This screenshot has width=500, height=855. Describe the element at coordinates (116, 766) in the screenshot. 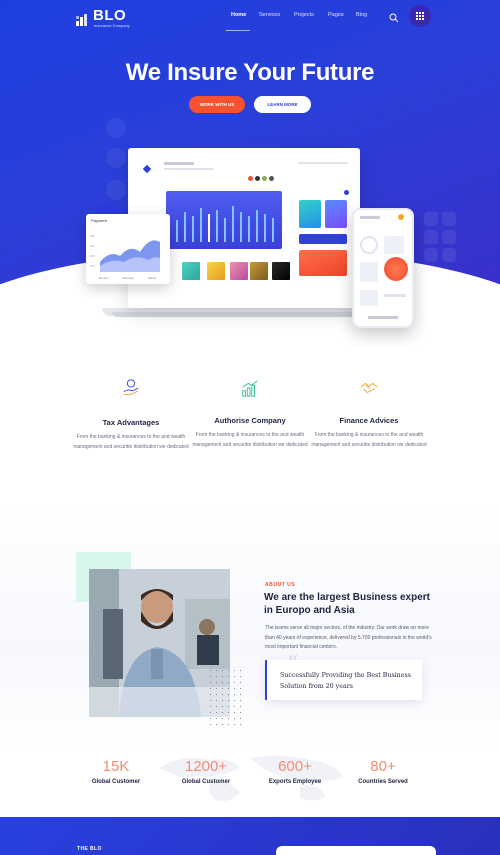

I see `stat-value: 15K` at that location.